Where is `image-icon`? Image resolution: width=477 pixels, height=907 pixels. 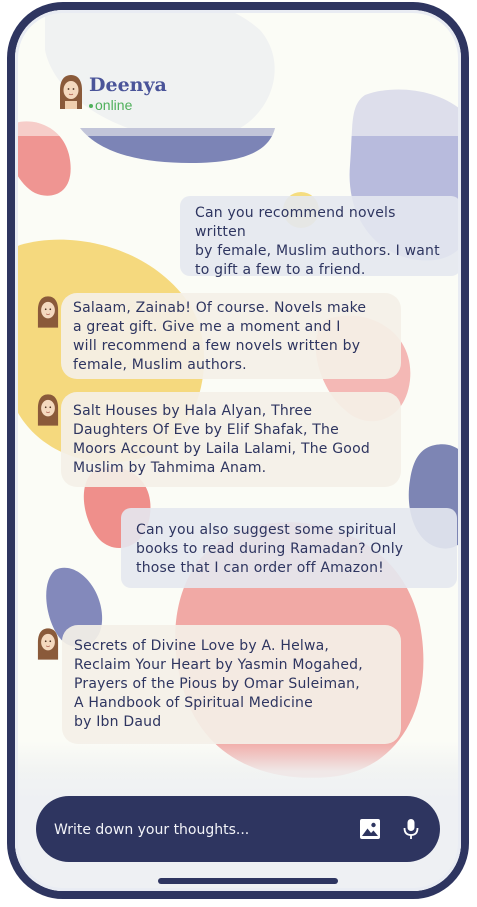 image-icon is located at coordinates (370, 829).